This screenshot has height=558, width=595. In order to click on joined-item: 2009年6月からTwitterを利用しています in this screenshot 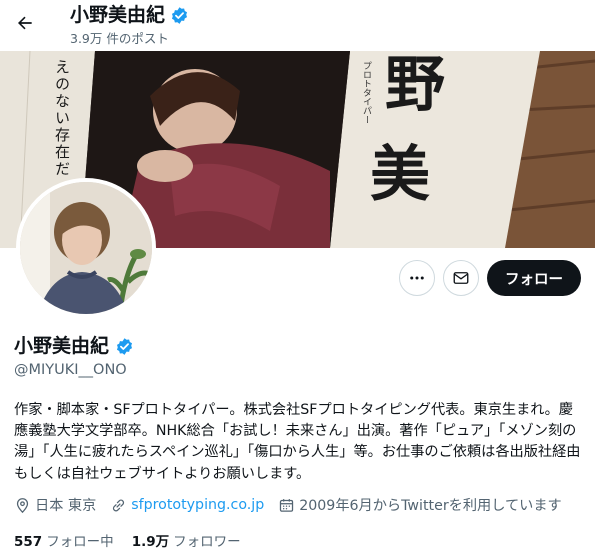, I will do `click(420, 505)`.